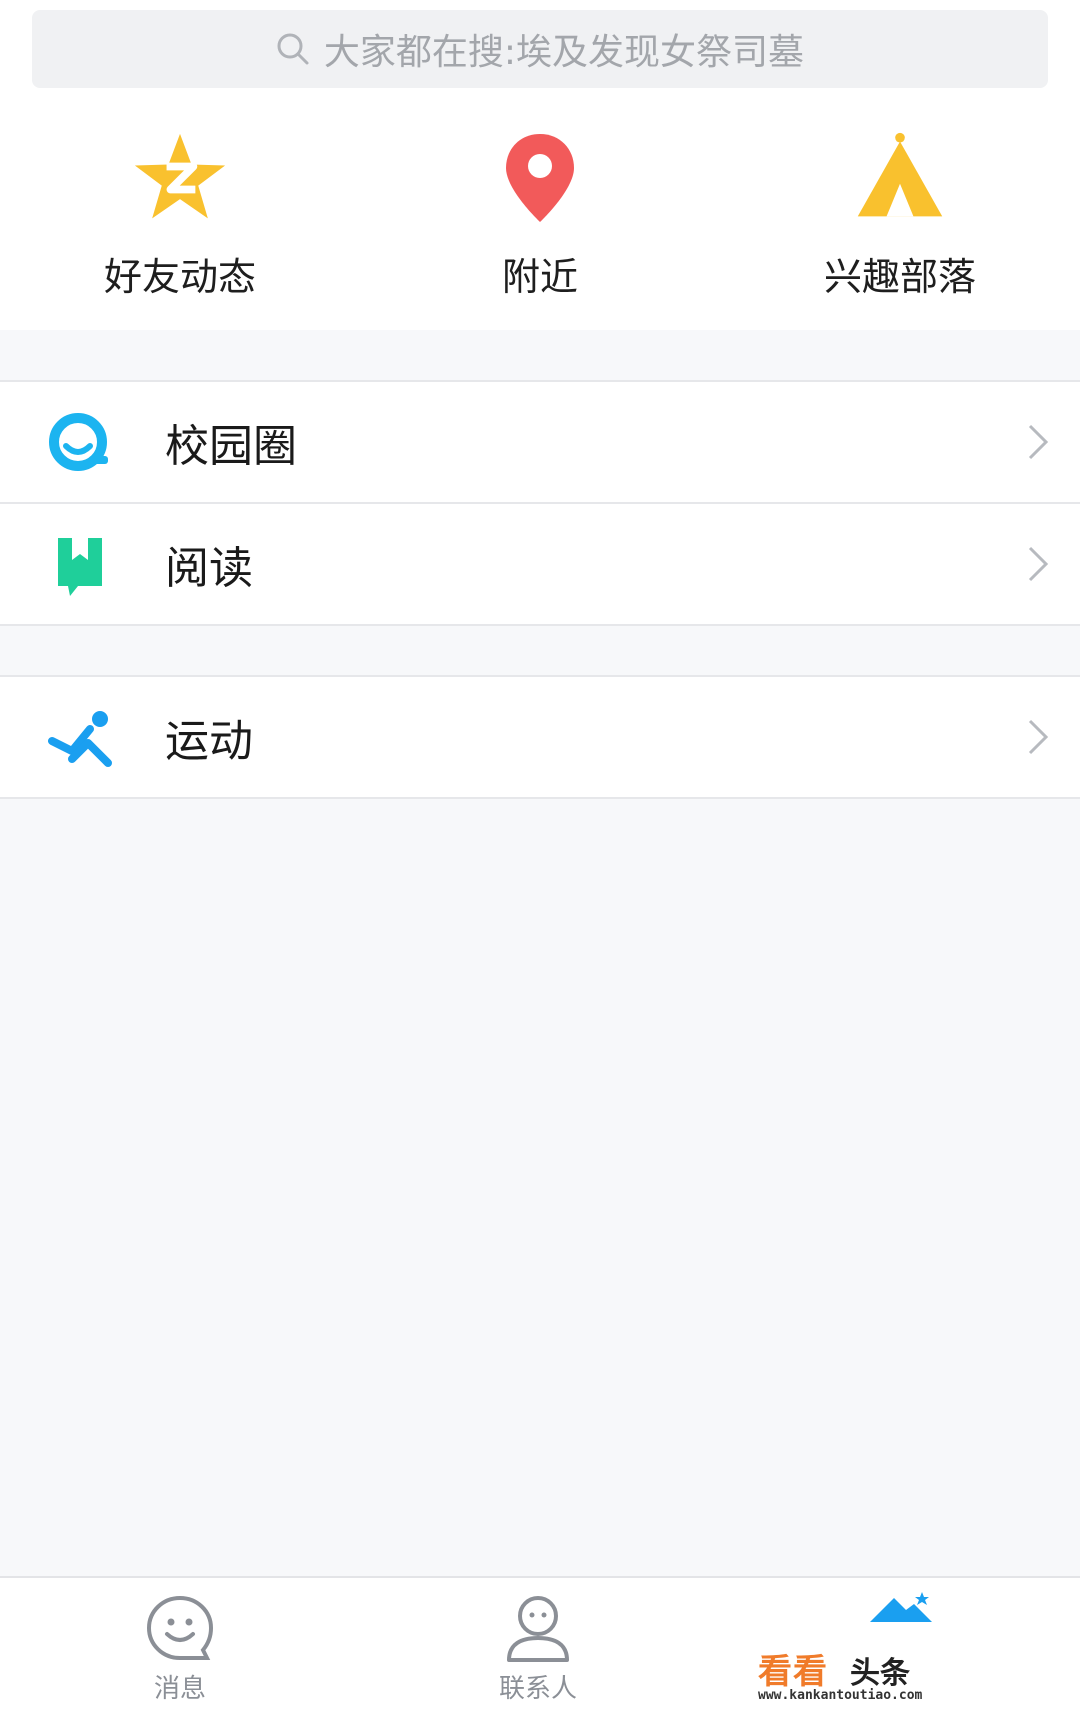  I want to click on qzone-star-icon, so click(180, 176).